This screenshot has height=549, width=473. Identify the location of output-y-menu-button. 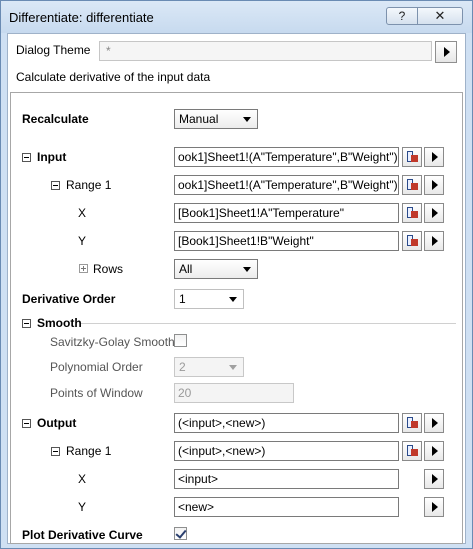
(434, 507).